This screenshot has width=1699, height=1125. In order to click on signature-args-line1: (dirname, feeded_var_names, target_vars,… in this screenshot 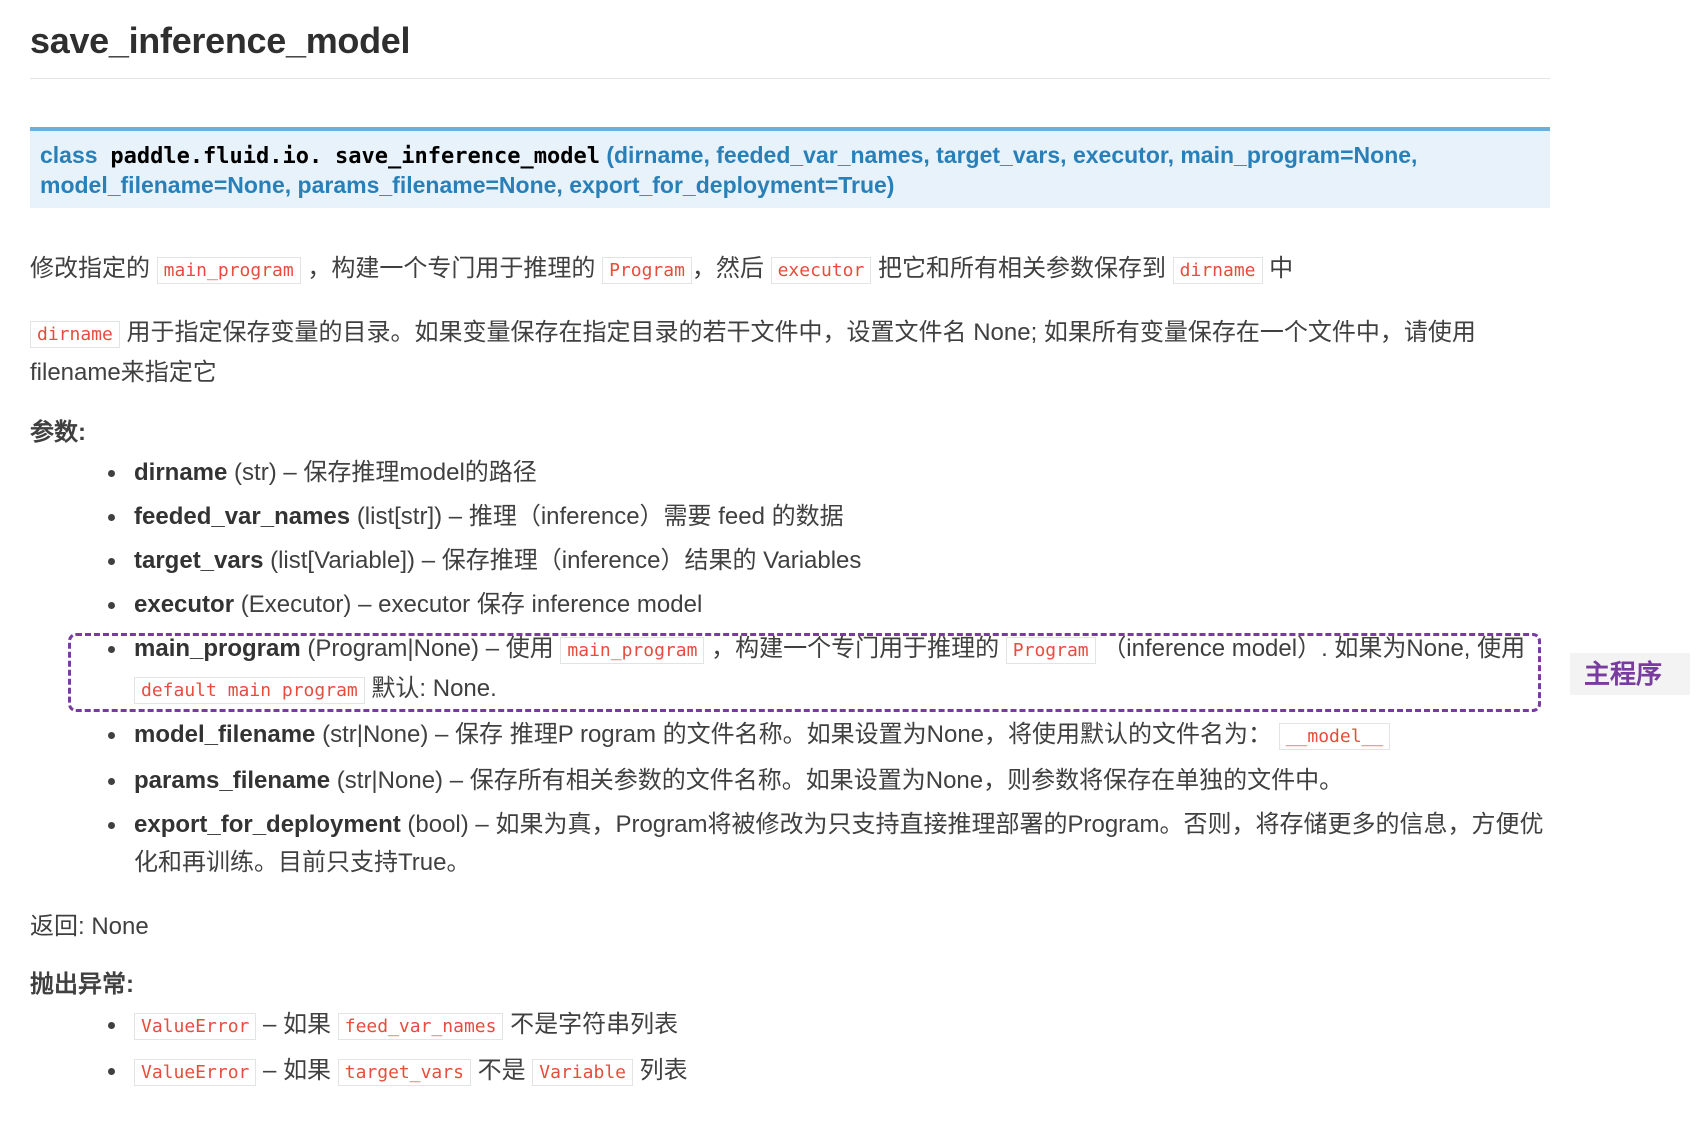, I will do `click(1012, 155)`.